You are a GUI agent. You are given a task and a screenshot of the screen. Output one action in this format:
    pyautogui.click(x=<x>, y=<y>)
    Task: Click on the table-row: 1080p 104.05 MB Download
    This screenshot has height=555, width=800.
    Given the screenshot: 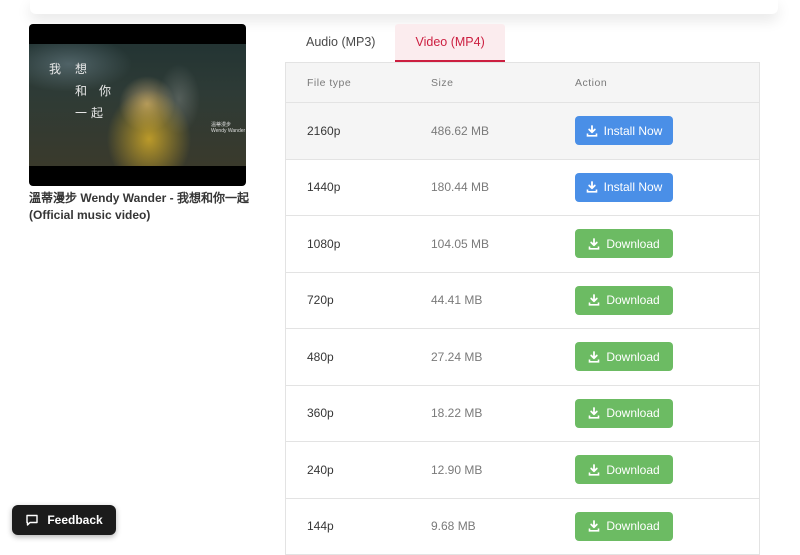 What is the action you would take?
    pyautogui.click(x=522, y=244)
    